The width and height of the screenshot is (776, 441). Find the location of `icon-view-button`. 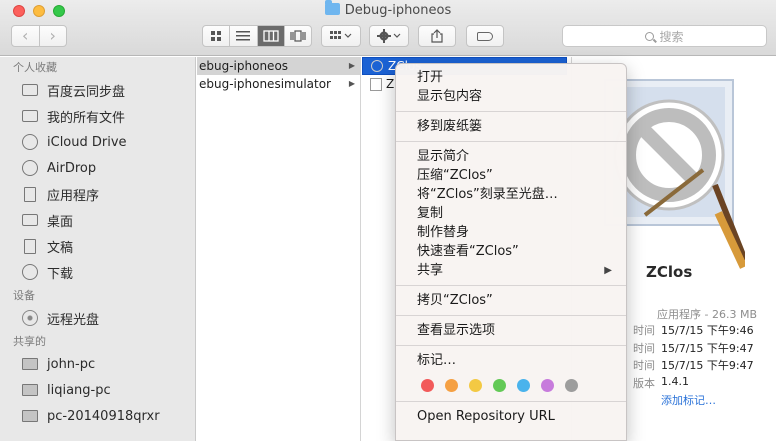

icon-view-button is located at coordinates (217, 36).